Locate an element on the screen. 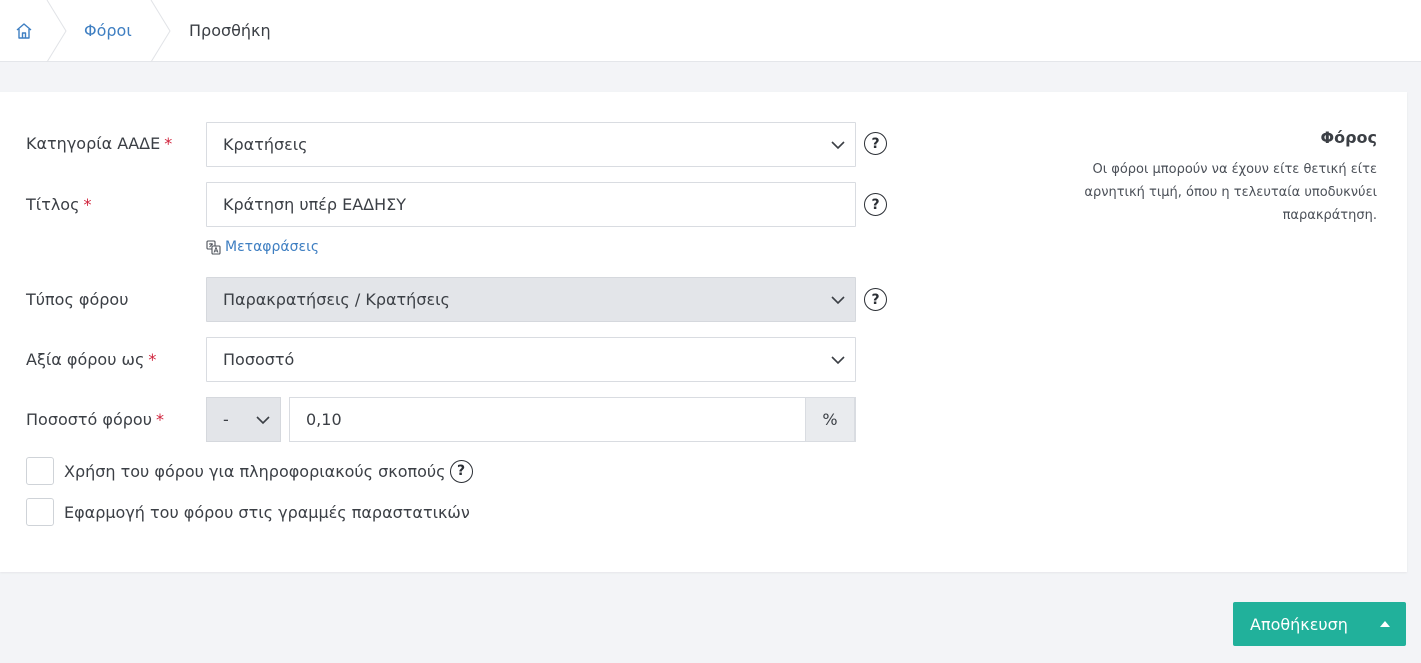  tax-type-label: Τύπος φόρου is located at coordinates (77, 299).